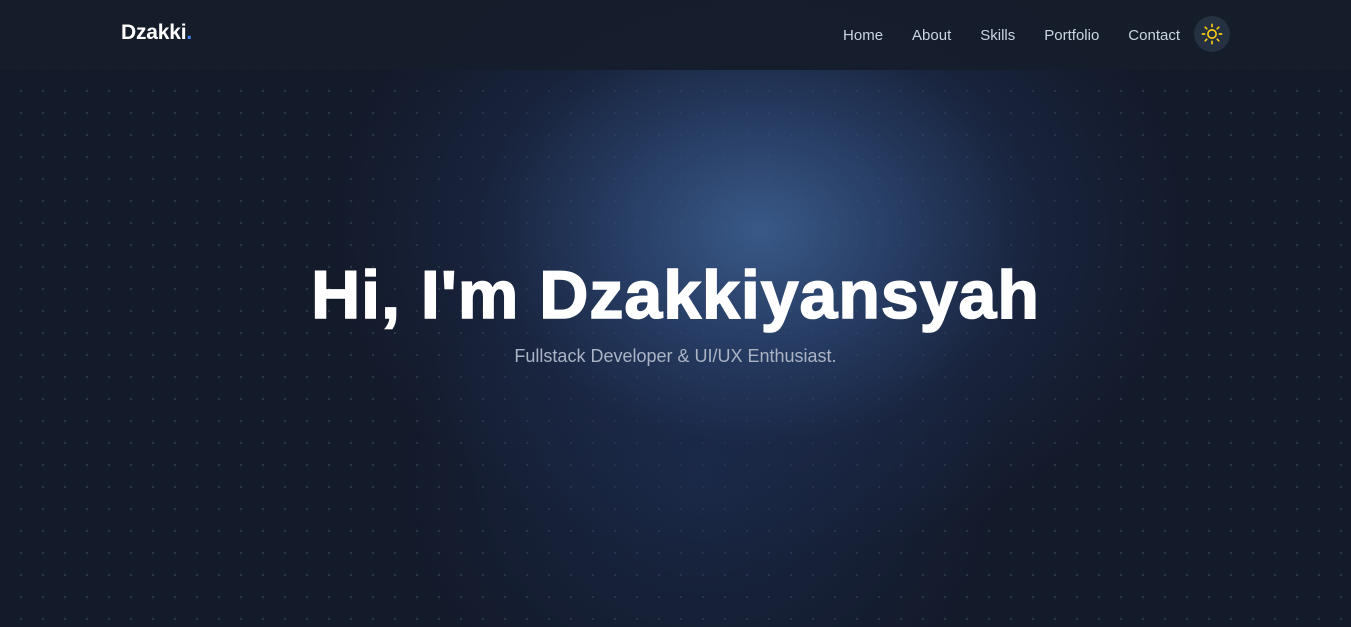  What do you see at coordinates (1071, 35) in the screenshot?
I see `nav-link-portfolio: Portfolio` at bounding box center [1071, 35].